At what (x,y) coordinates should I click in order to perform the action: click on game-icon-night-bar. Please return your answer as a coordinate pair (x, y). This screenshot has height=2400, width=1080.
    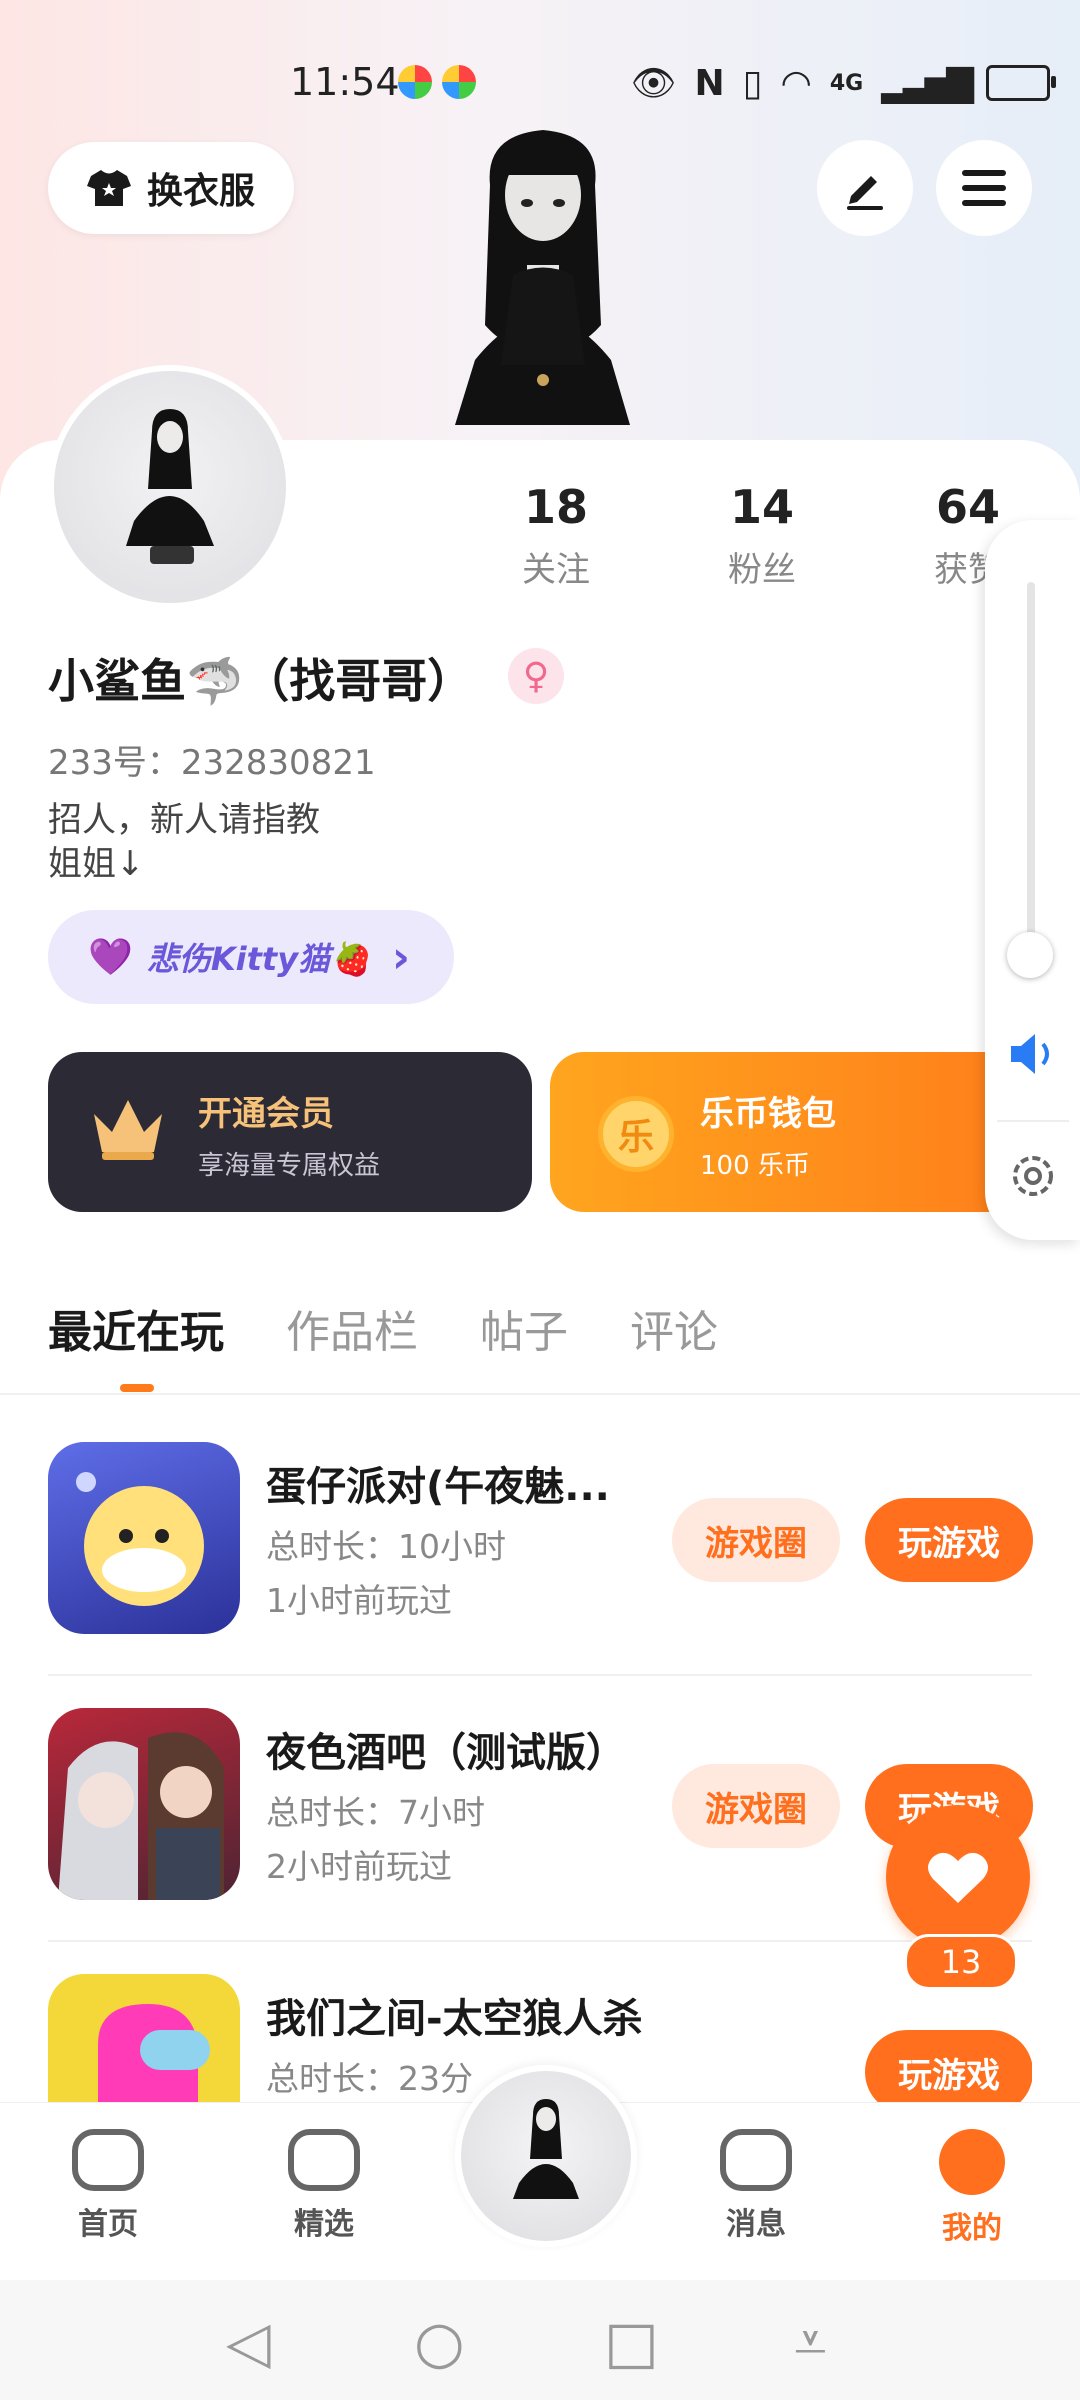
    Looking at the image, I should click on (144, 1804).